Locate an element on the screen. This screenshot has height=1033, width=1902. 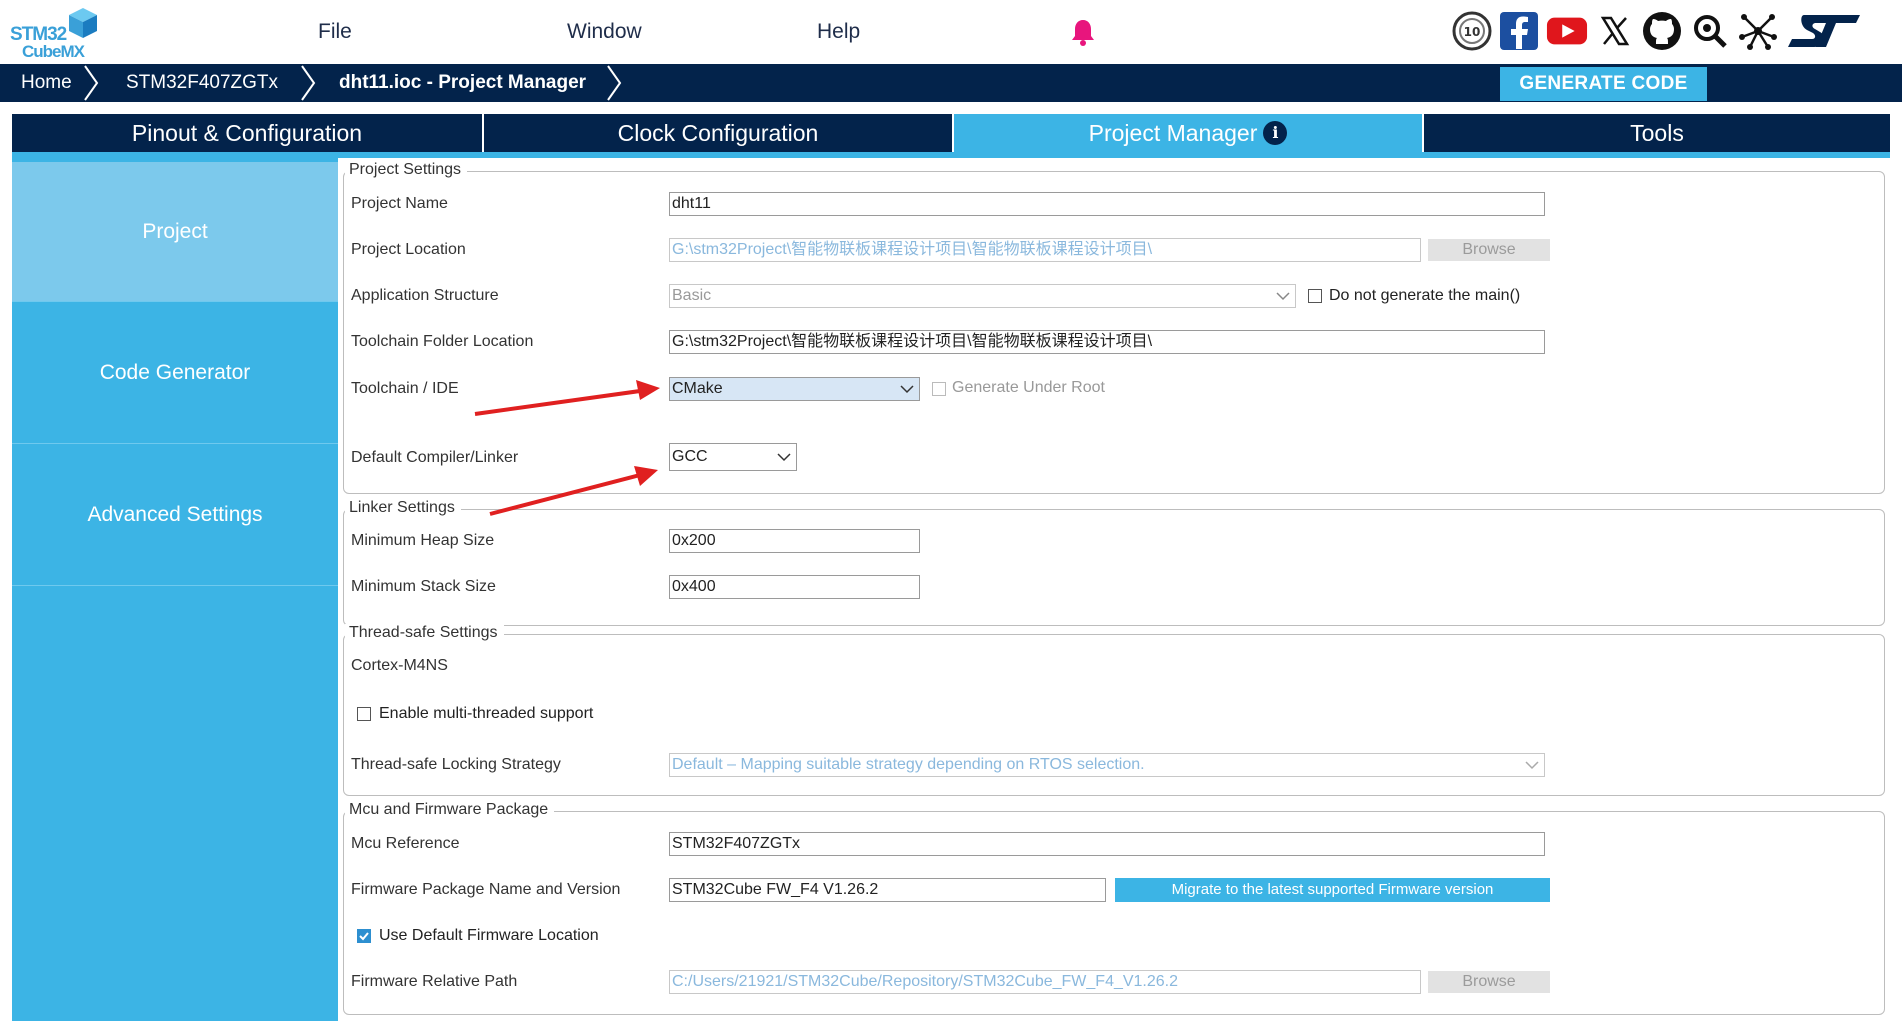
firmware-path-browse-button: Browse is located at coordinates (1489, 982).